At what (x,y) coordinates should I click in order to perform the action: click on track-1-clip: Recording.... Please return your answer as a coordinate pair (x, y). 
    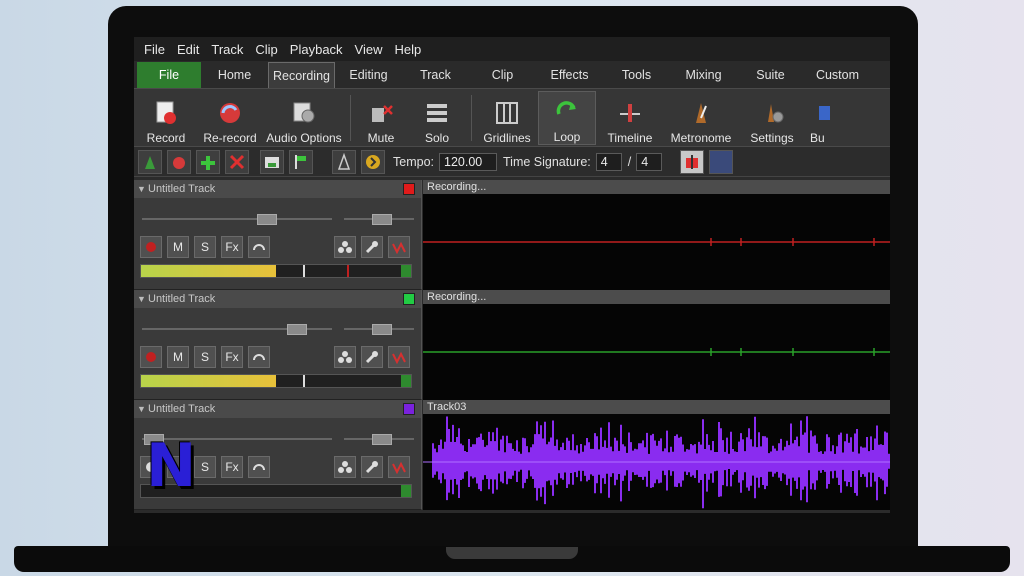
    Looking at the image, I should click on (656, 235).